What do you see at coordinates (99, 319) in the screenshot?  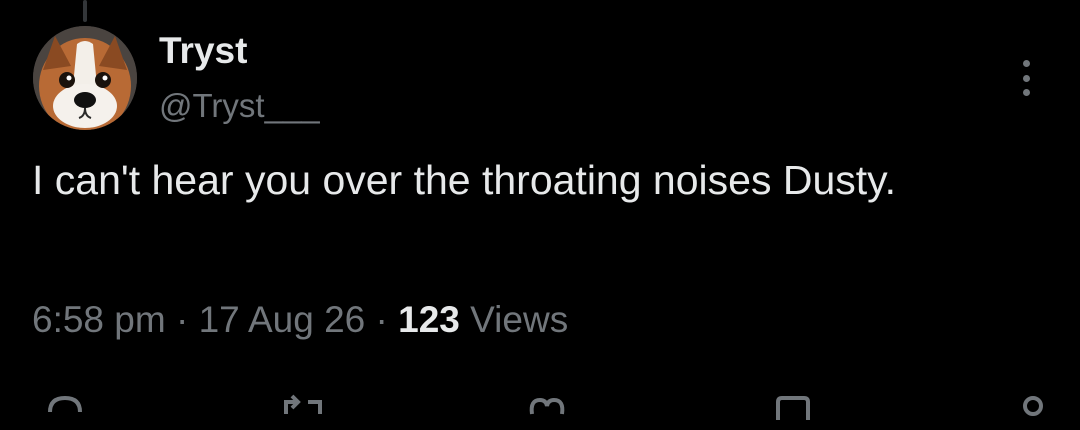 I see `tweet-time: 6:58 pm` at bounding box center [99, 319].